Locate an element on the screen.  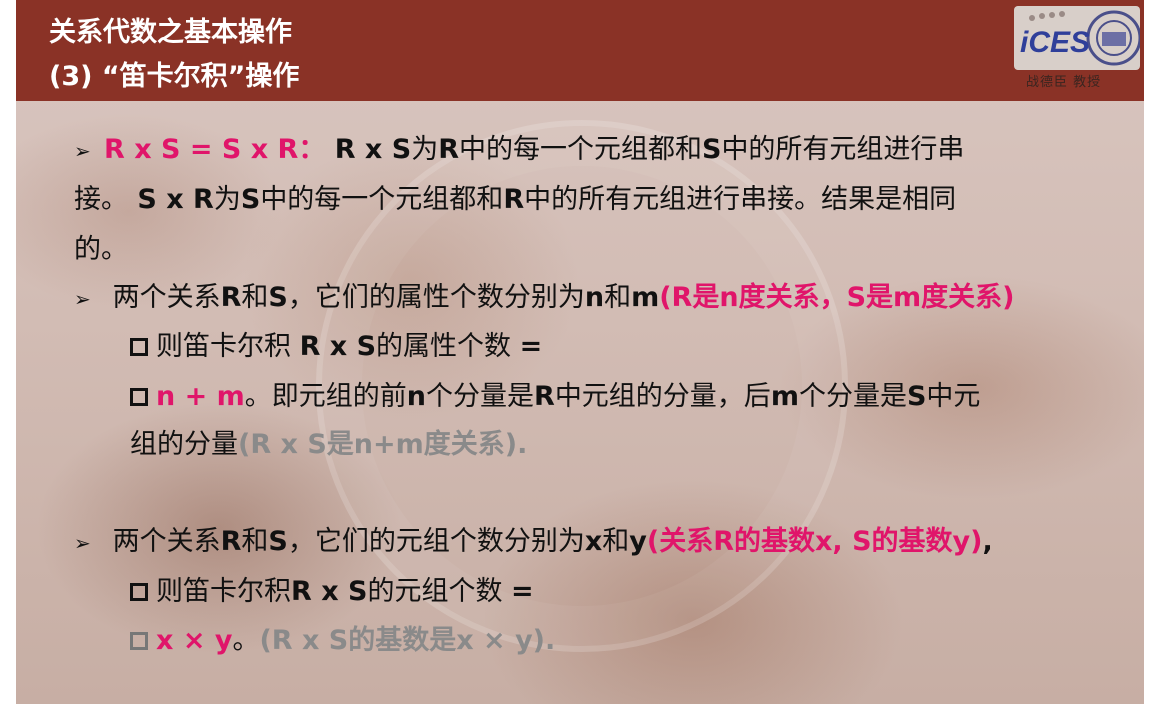
text-segment: 中的所有元组进行串 is located at coordinates (843, 149).